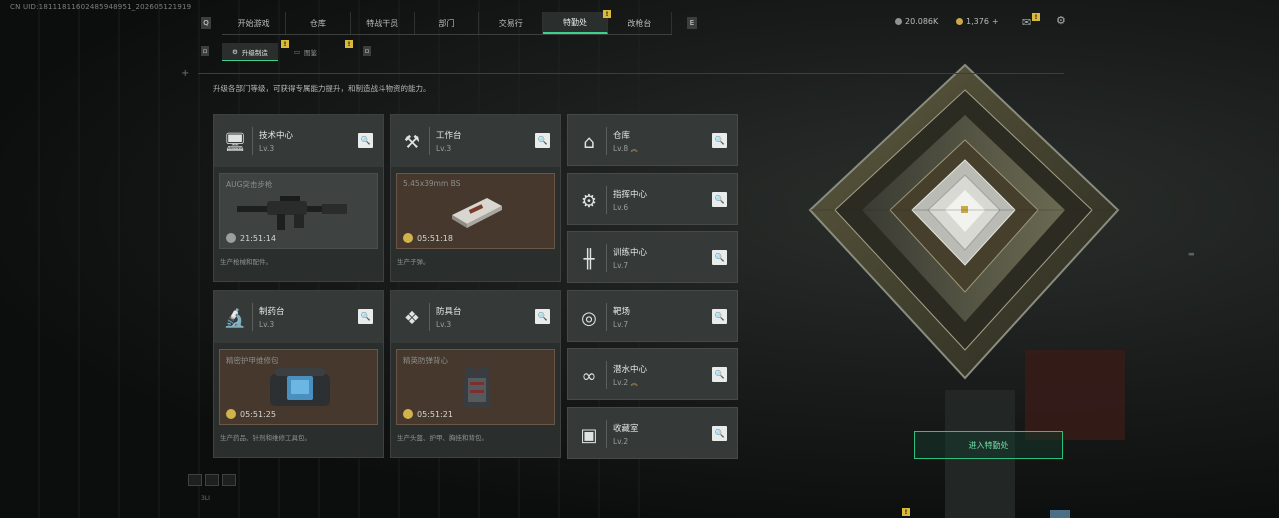  Describe the element at coordinates (621, 207) in the screenshot. I see `department-level: Lv.6` at that location.